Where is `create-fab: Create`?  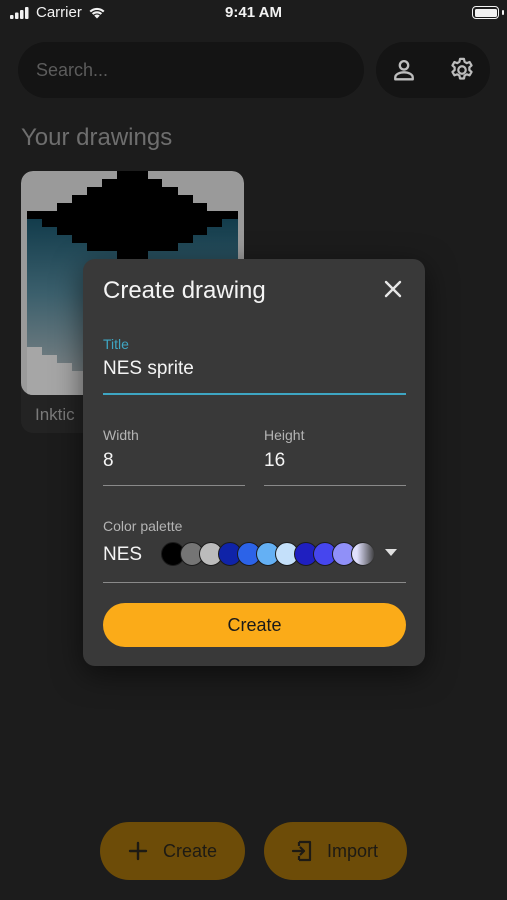
create-fab: Create is located at coordinates (172, 851).